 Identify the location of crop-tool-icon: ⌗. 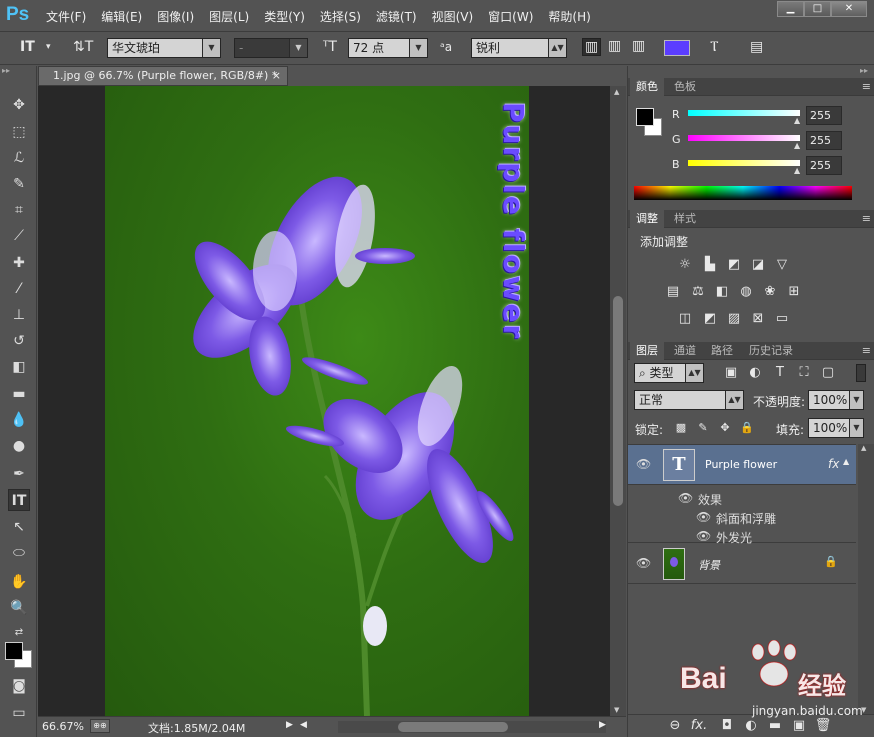
(19, 210).